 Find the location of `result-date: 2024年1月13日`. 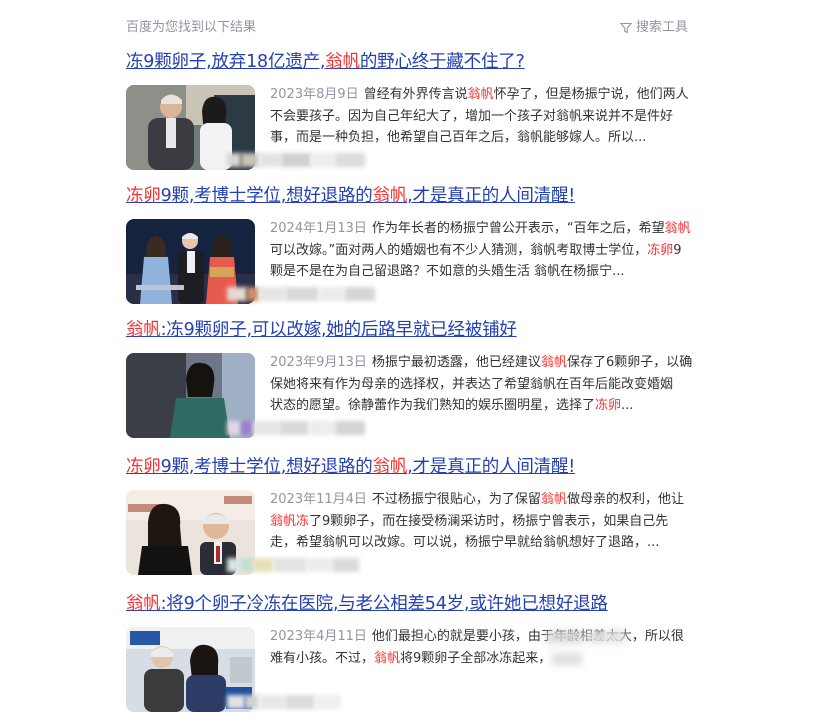

result-date: 2024年1月13日 is located at coordinates (318, 228).